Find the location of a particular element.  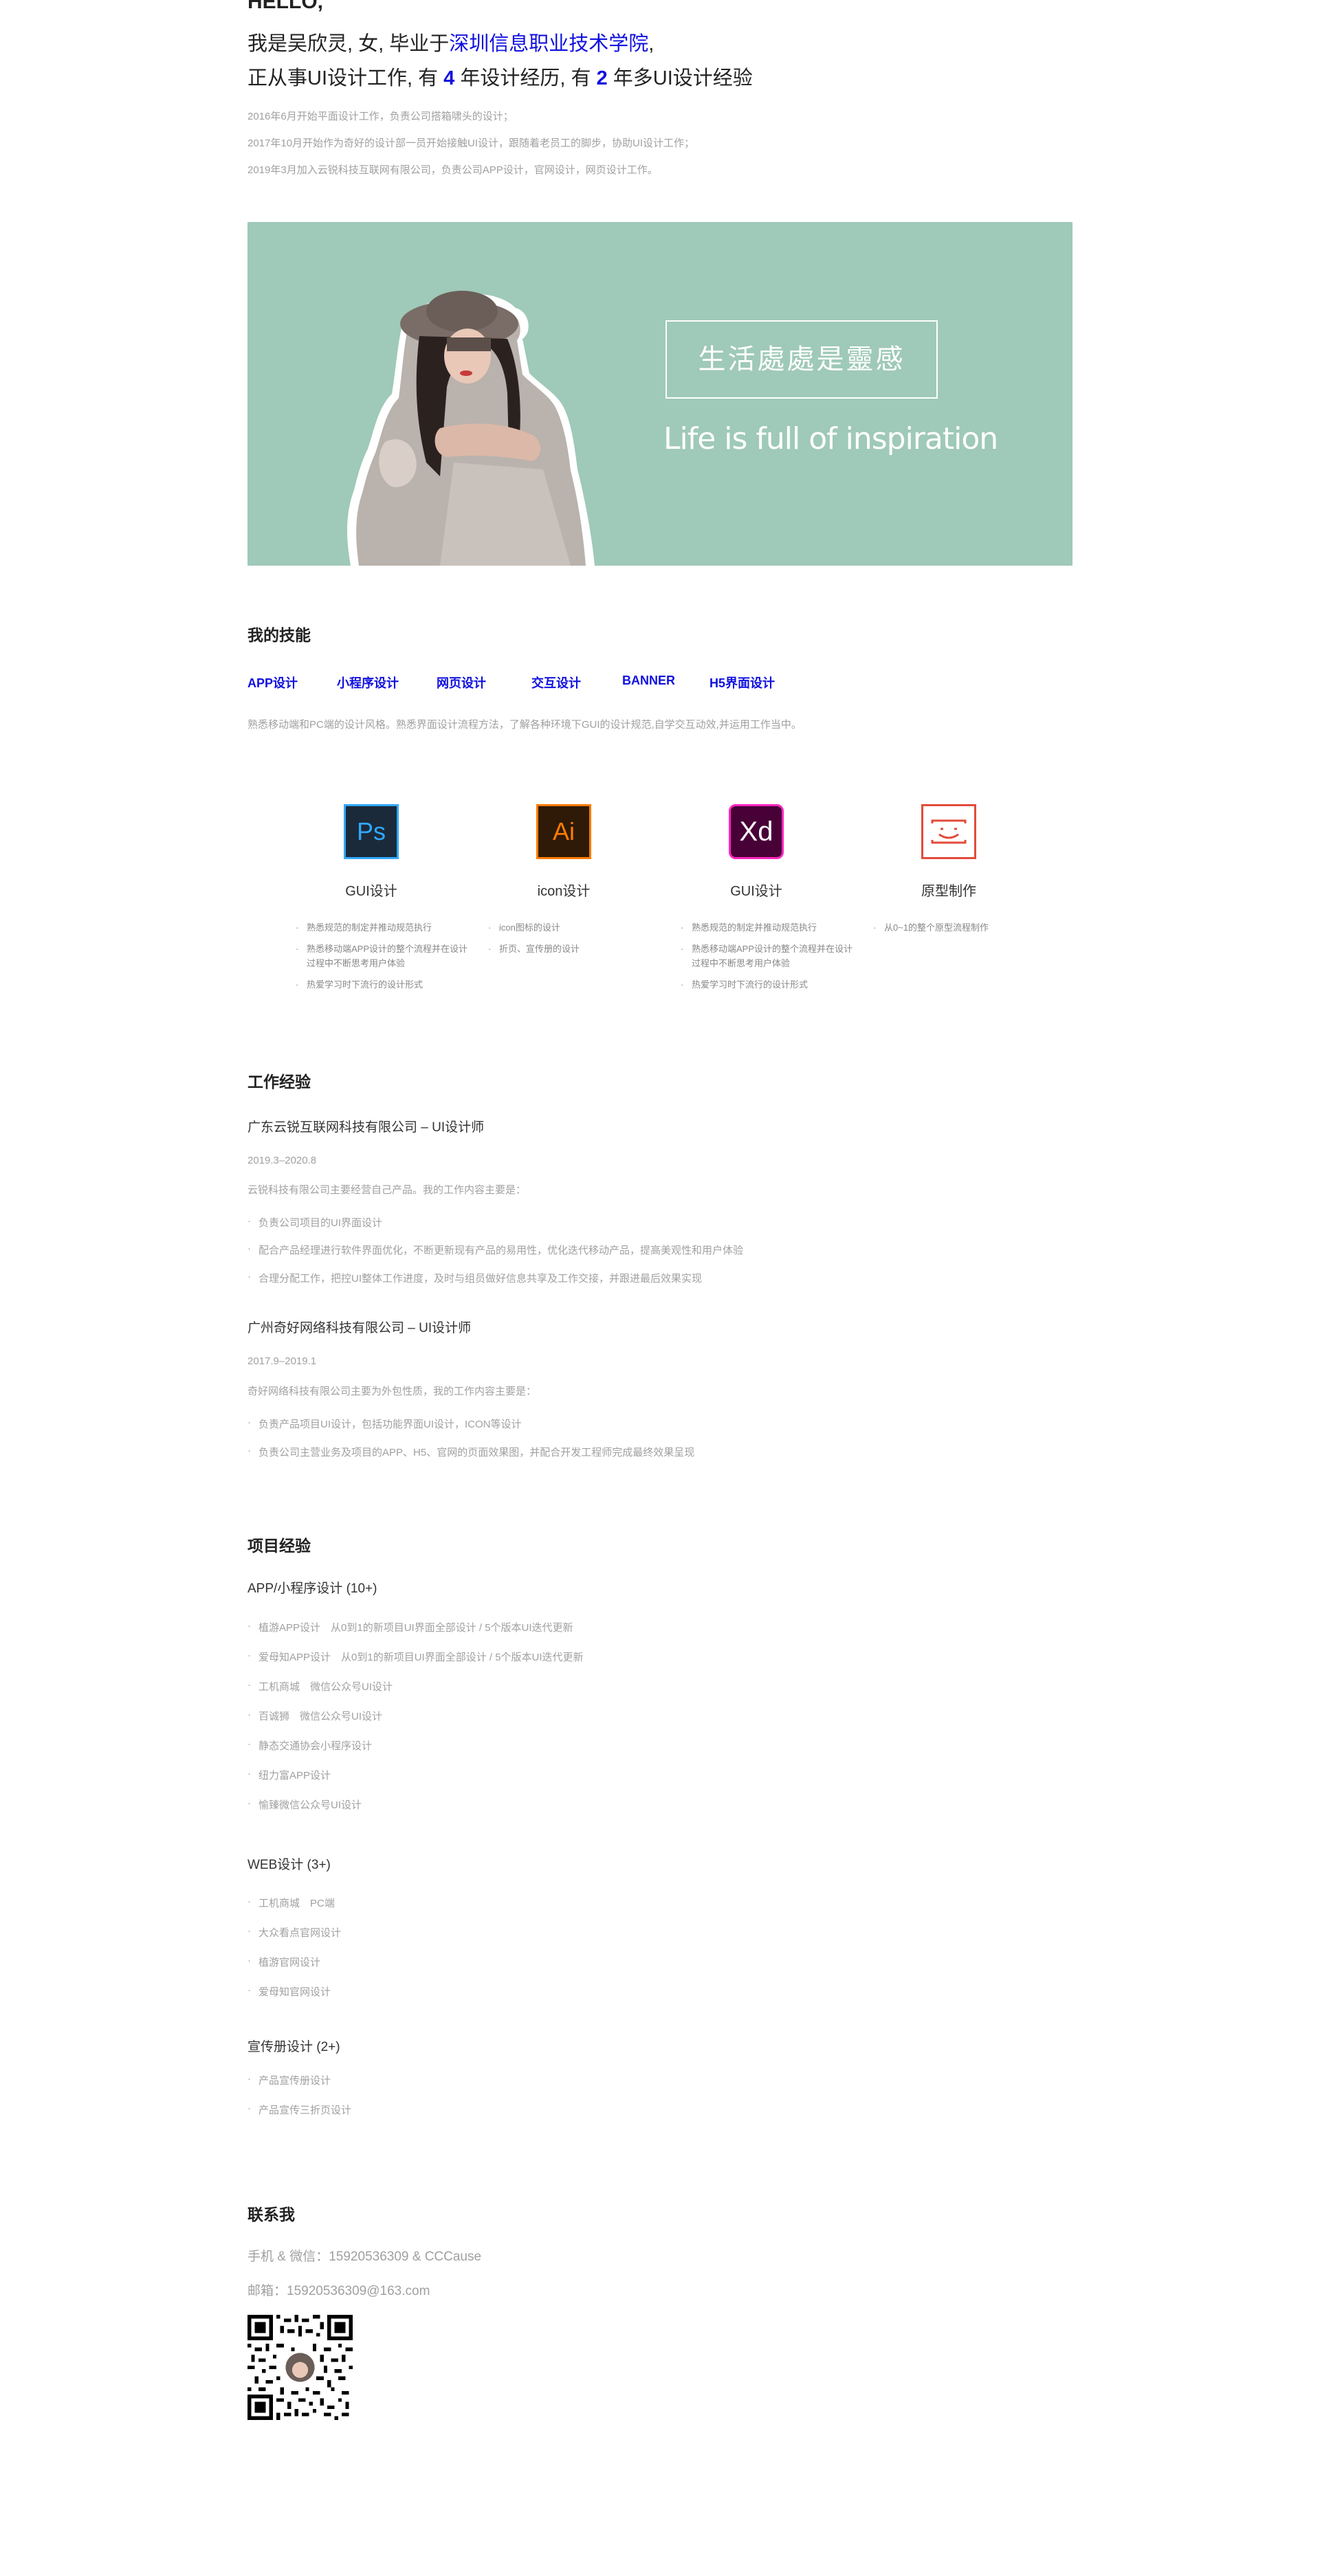

skill-tag: 交互设计 is located at coordinates (556, 683).